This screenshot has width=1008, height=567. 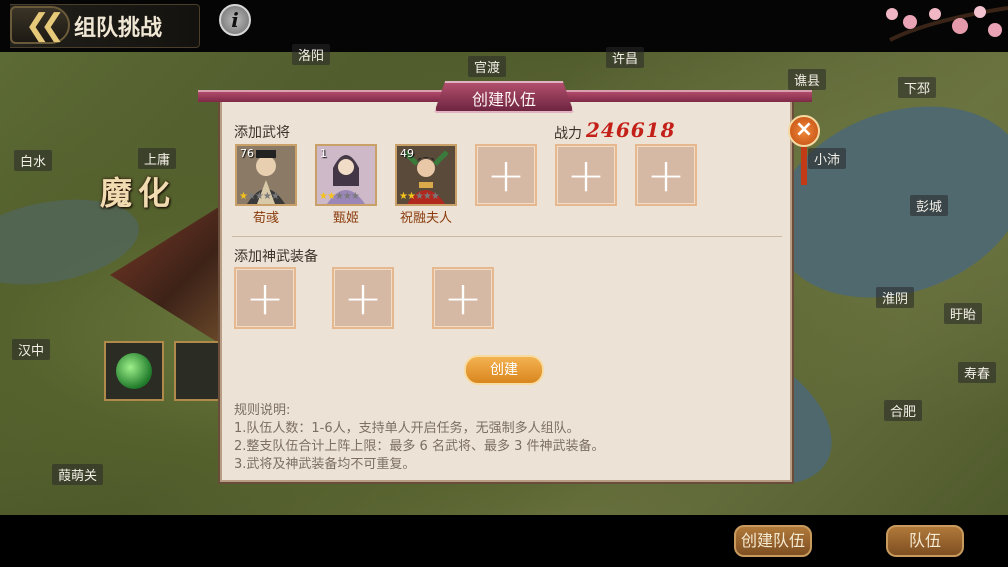 What do you see at coordinates (963, 313) in the screenshot?
I see `map-city-xuyi: 盱眙` at bounding box center [963, 313].